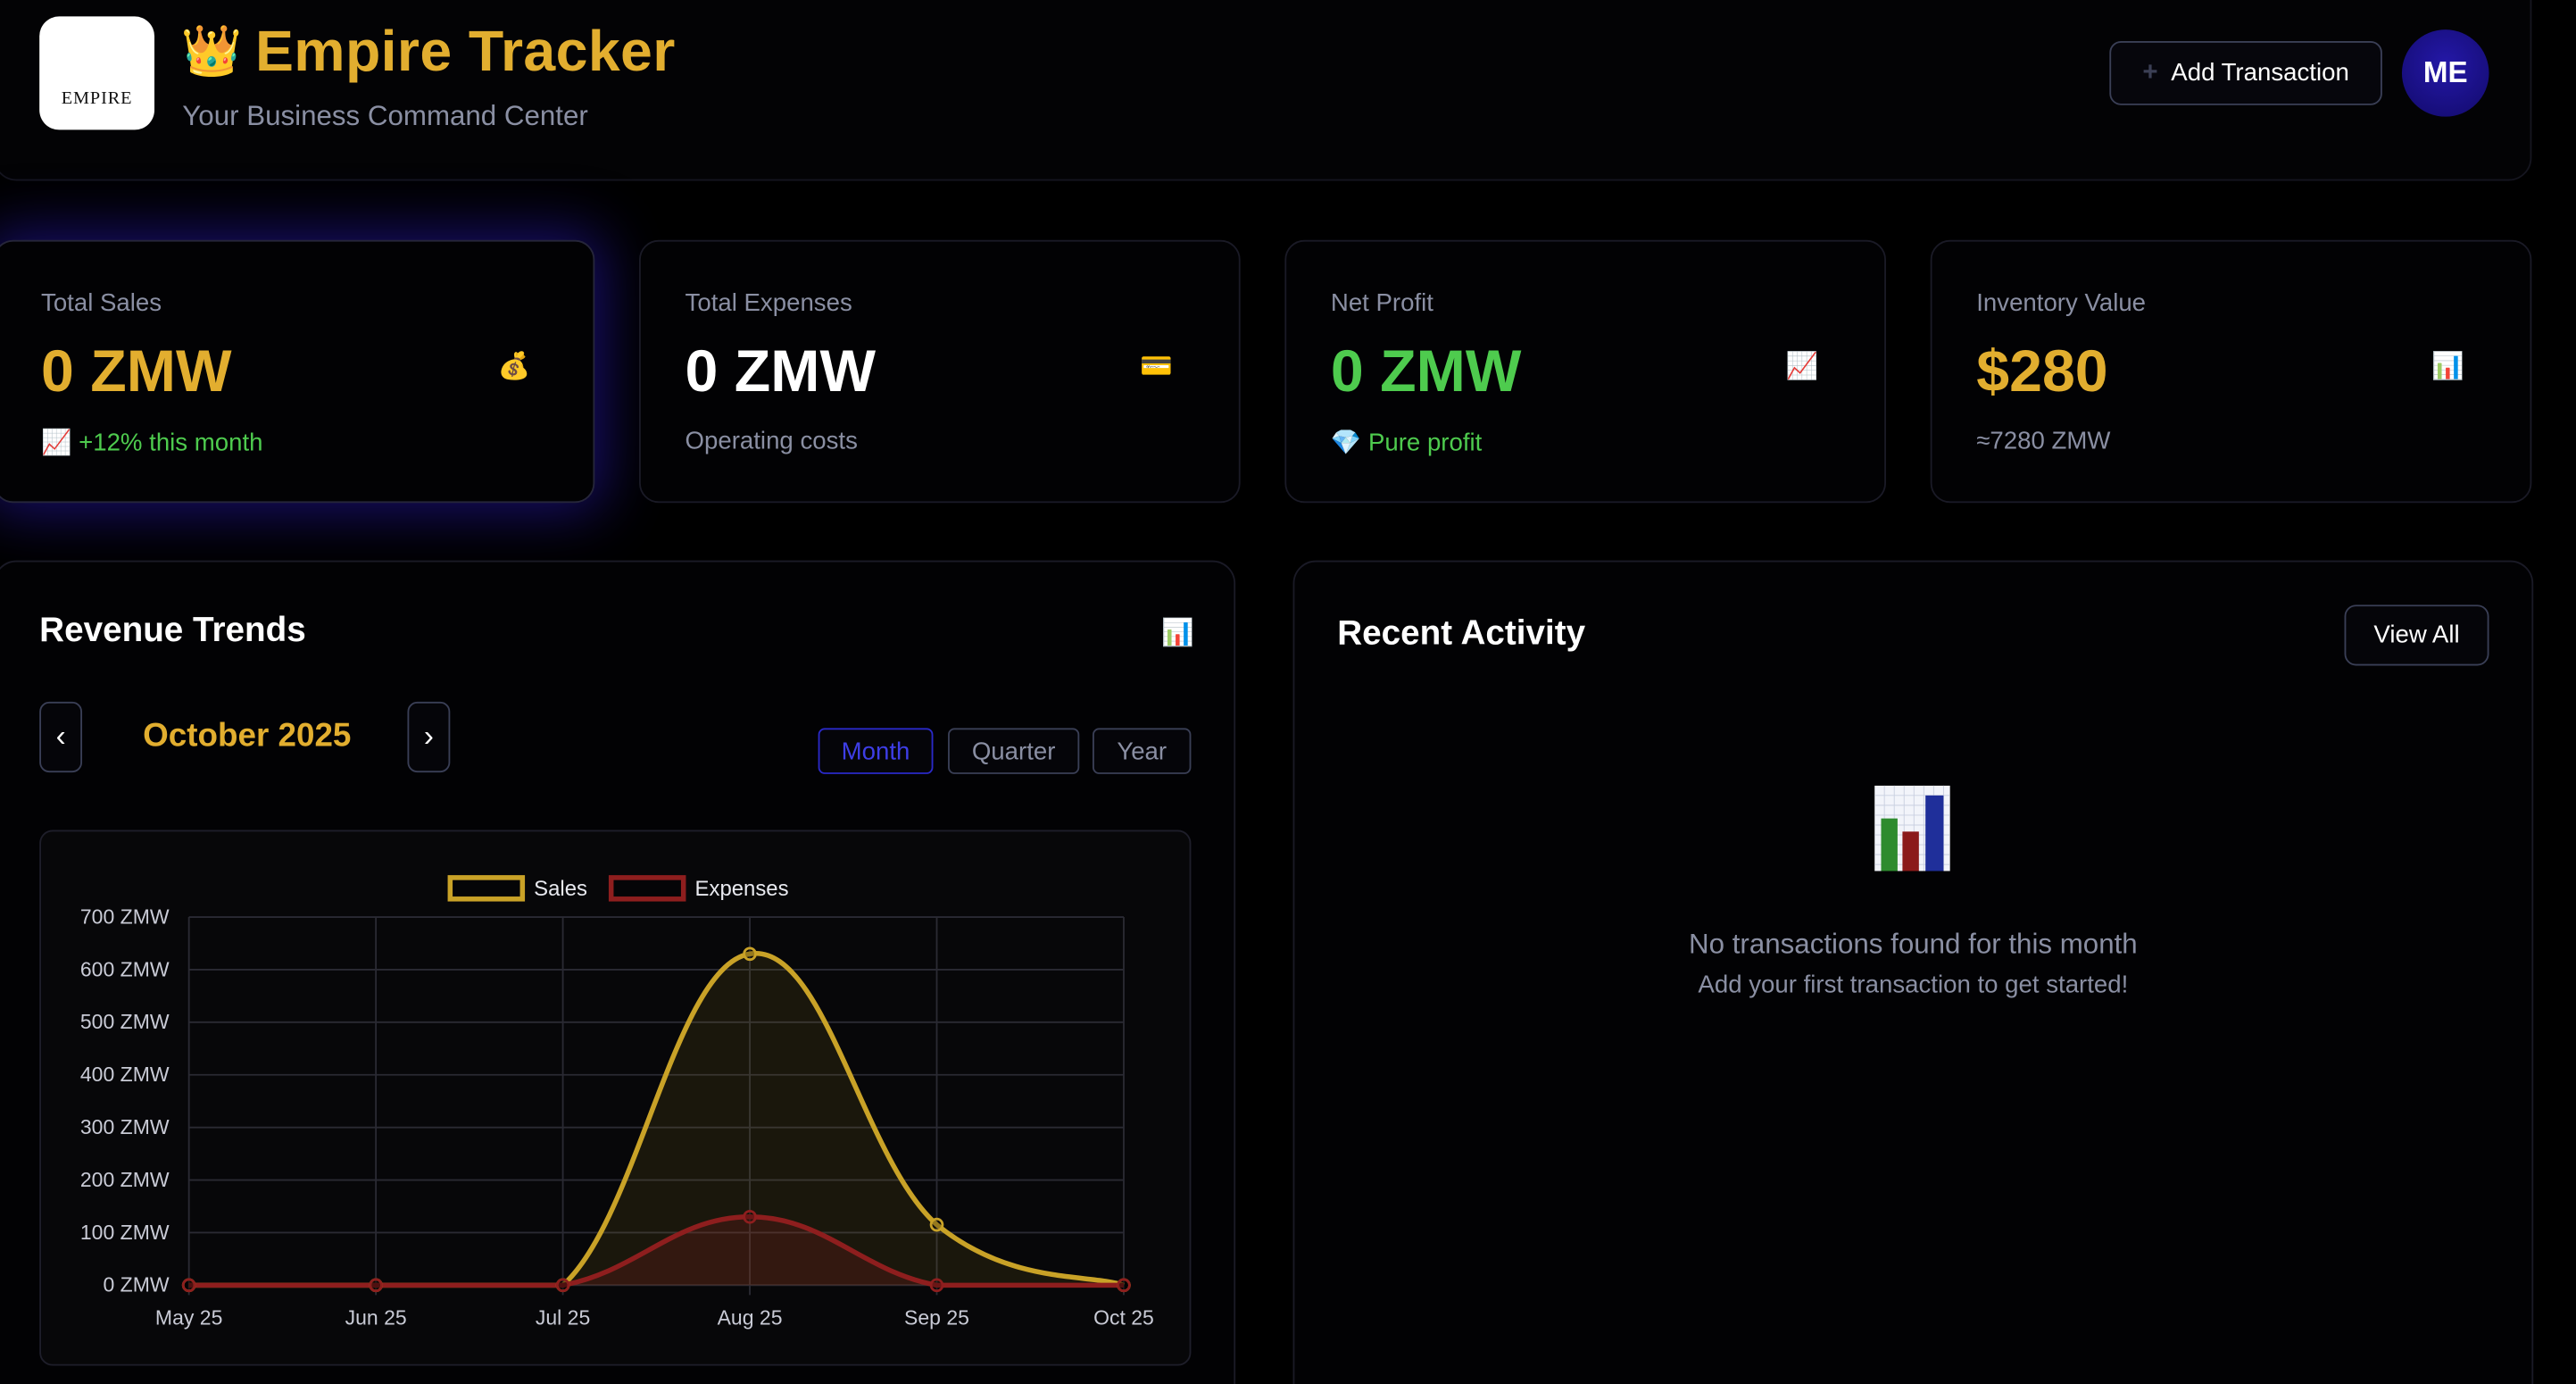 The height and width of the screenshot is (1384, 2576). What do you see at coordinates (101, 303) in the screenshot?
I see `stat-label: Total Sales` at bounding box center [101, 303].